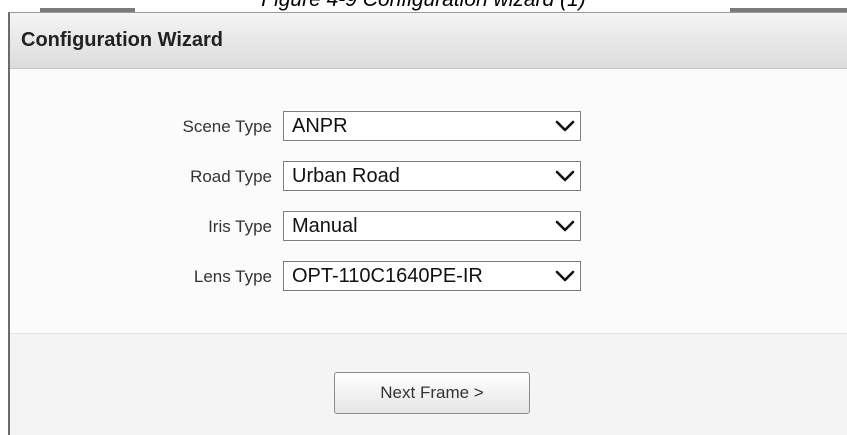 The image size is (847, 435). Describe the element at coordinates (428, 41) in the screenshot. I see `panel-header: Configuration Wizard` at that location.